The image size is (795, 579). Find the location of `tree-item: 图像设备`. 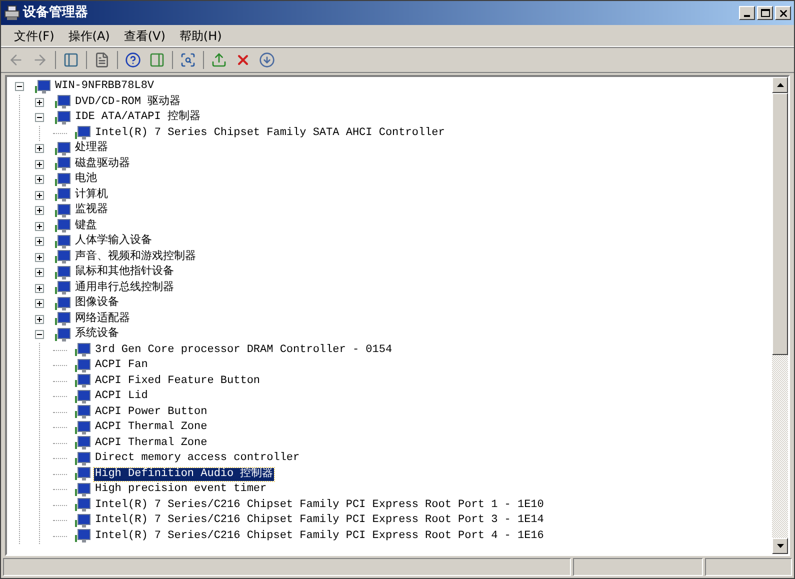

tree-item: 图像设备 is located at coordinates (97, 303).